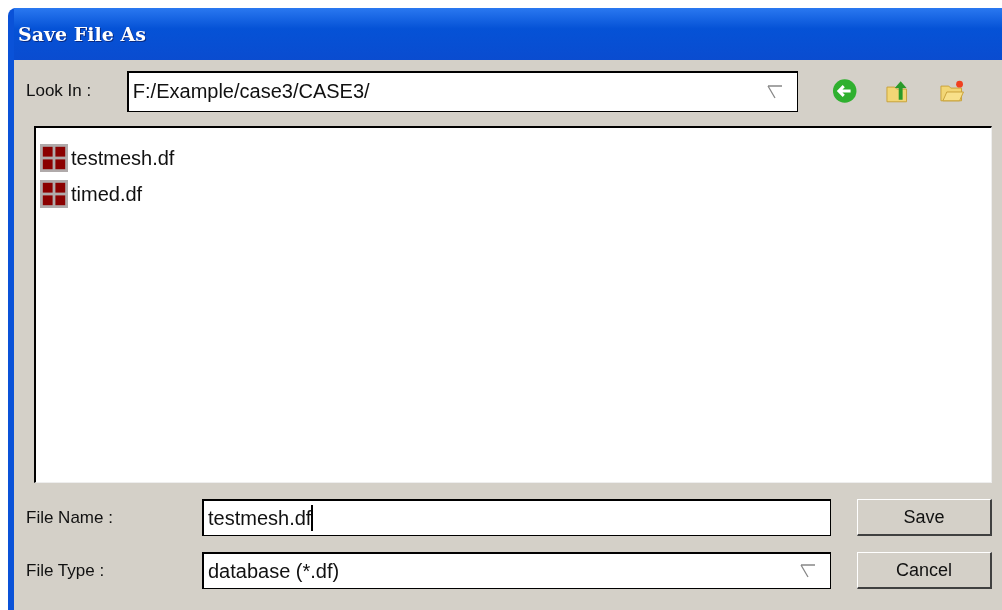  Describe the element at coordinates (951, 91) in the screenshot. I see `new-folder-icon` at that location.